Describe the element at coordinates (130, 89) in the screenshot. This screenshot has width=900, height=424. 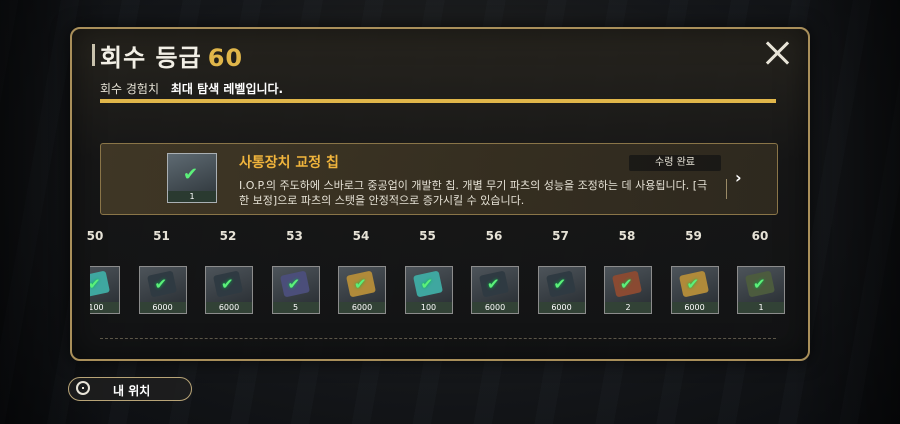
I see `exp-label: 회수 경험치` at that location.